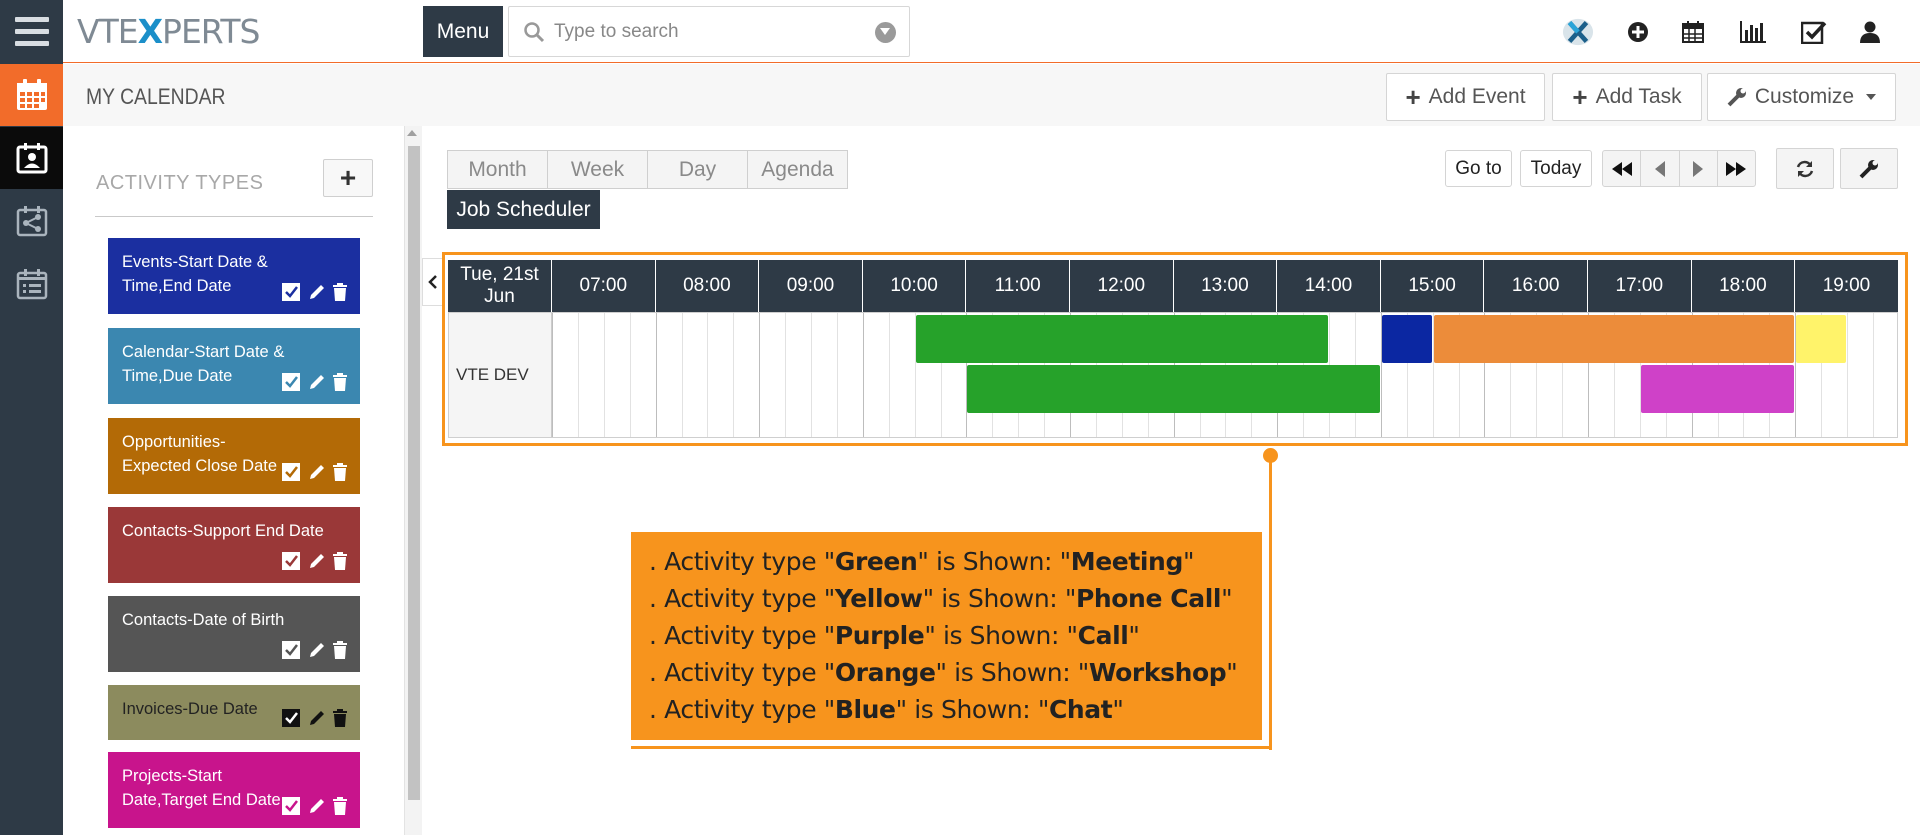 The width and height of the screenshot is (1920, 835). What do you see at coordinates (1622, 168) in the screenshot?
I see `fast-backward-icon` at bounding box center [1622, 168].